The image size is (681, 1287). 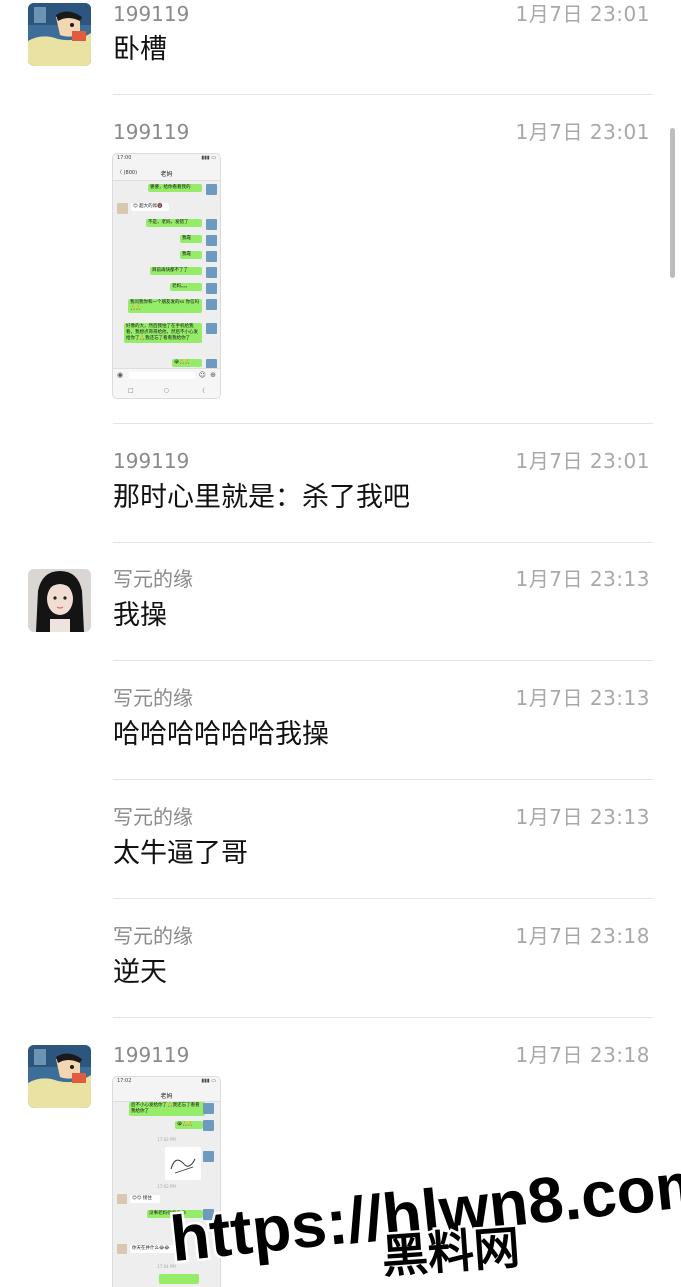 What do you see at coordinates (261, 497) in the screenshot?
I see `message-text: 那时心里就是：杀了我吧` at bounding box center [261, 497].